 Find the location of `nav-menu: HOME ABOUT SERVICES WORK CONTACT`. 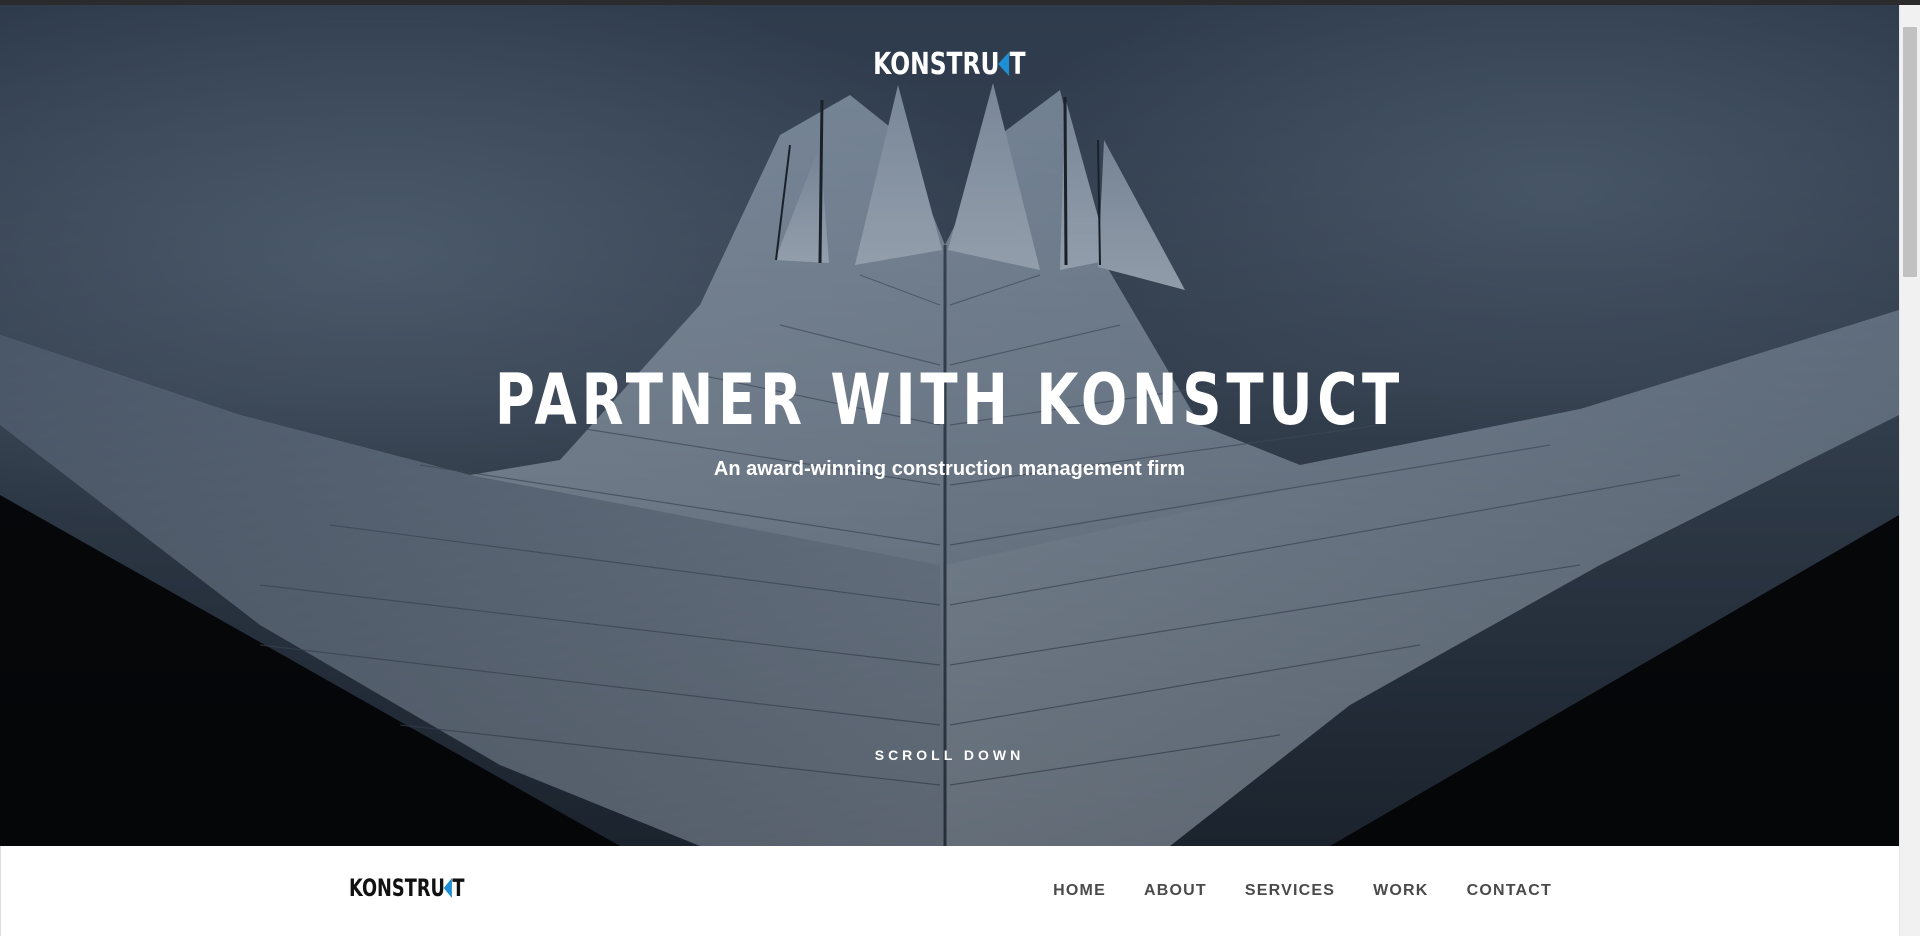

nav-menu: HOME ABOUT SERVICES WORK CONTACT is located at coordinates (1283, 891).